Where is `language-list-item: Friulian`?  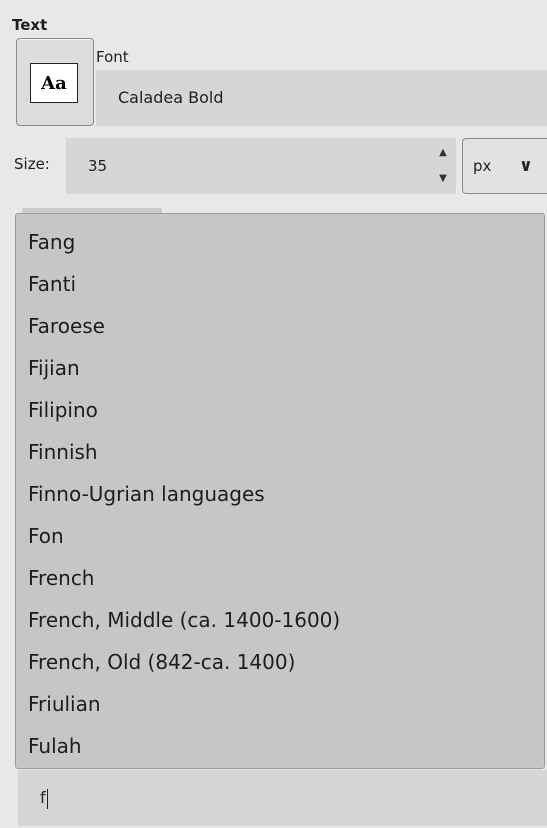
language-list-item: Friulian is located at coordinates (280, 704).